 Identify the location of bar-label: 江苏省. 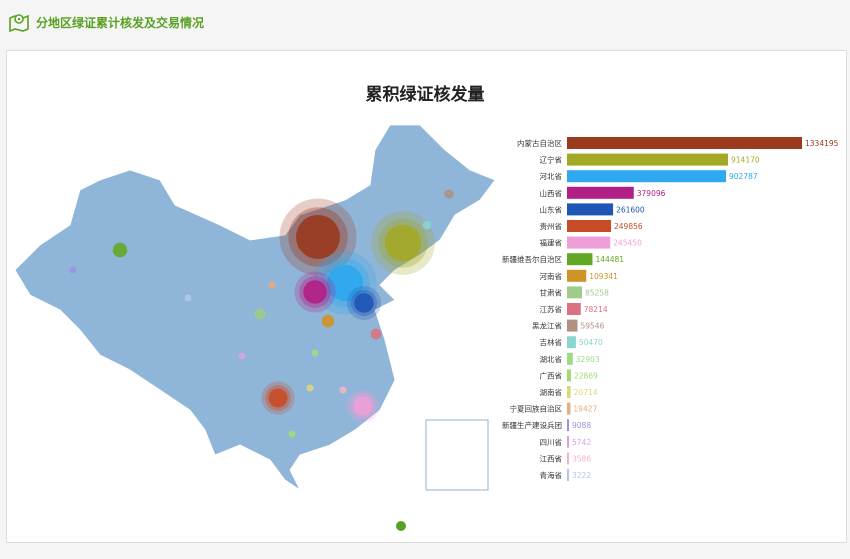
(551, 309).